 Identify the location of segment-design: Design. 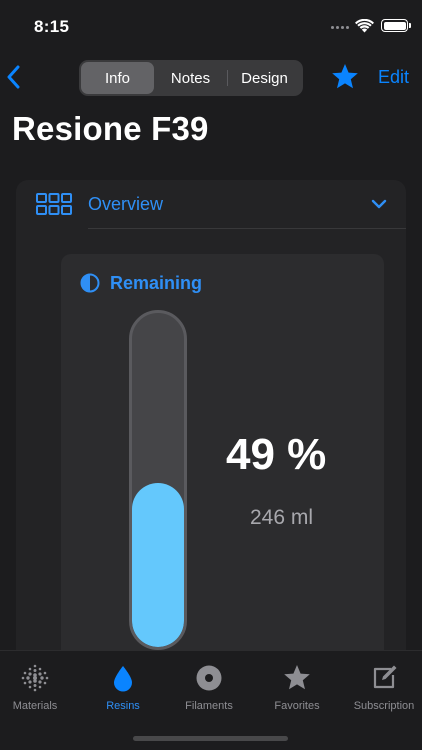
(264, 78).